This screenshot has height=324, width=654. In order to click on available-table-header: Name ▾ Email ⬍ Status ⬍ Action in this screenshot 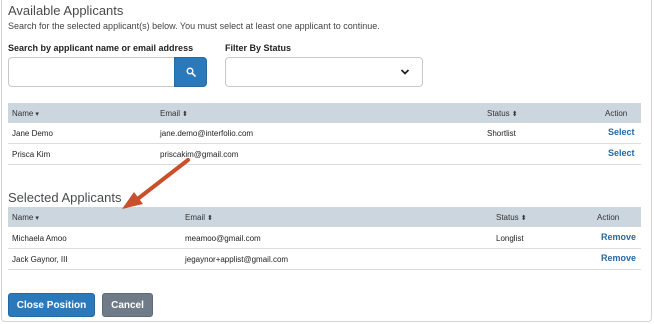, I will do `click(324, 113)`.